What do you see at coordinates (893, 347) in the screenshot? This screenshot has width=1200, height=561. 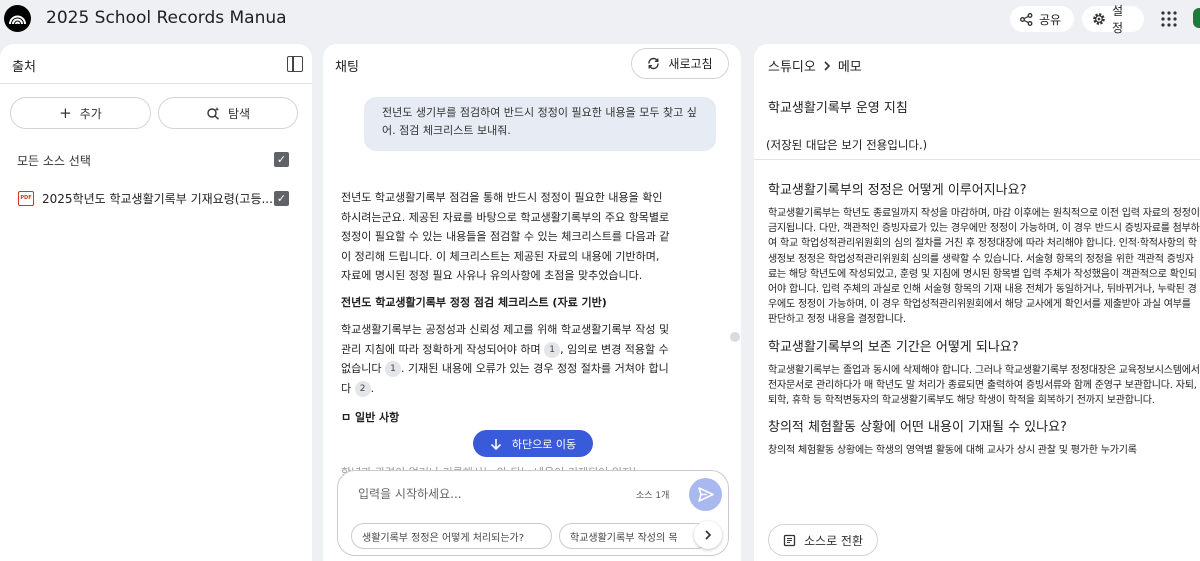 I see `note-section-heading: 학교생활기록부의 보존 기간은 어떻게 되나요?` at bounding box center [893, 347].